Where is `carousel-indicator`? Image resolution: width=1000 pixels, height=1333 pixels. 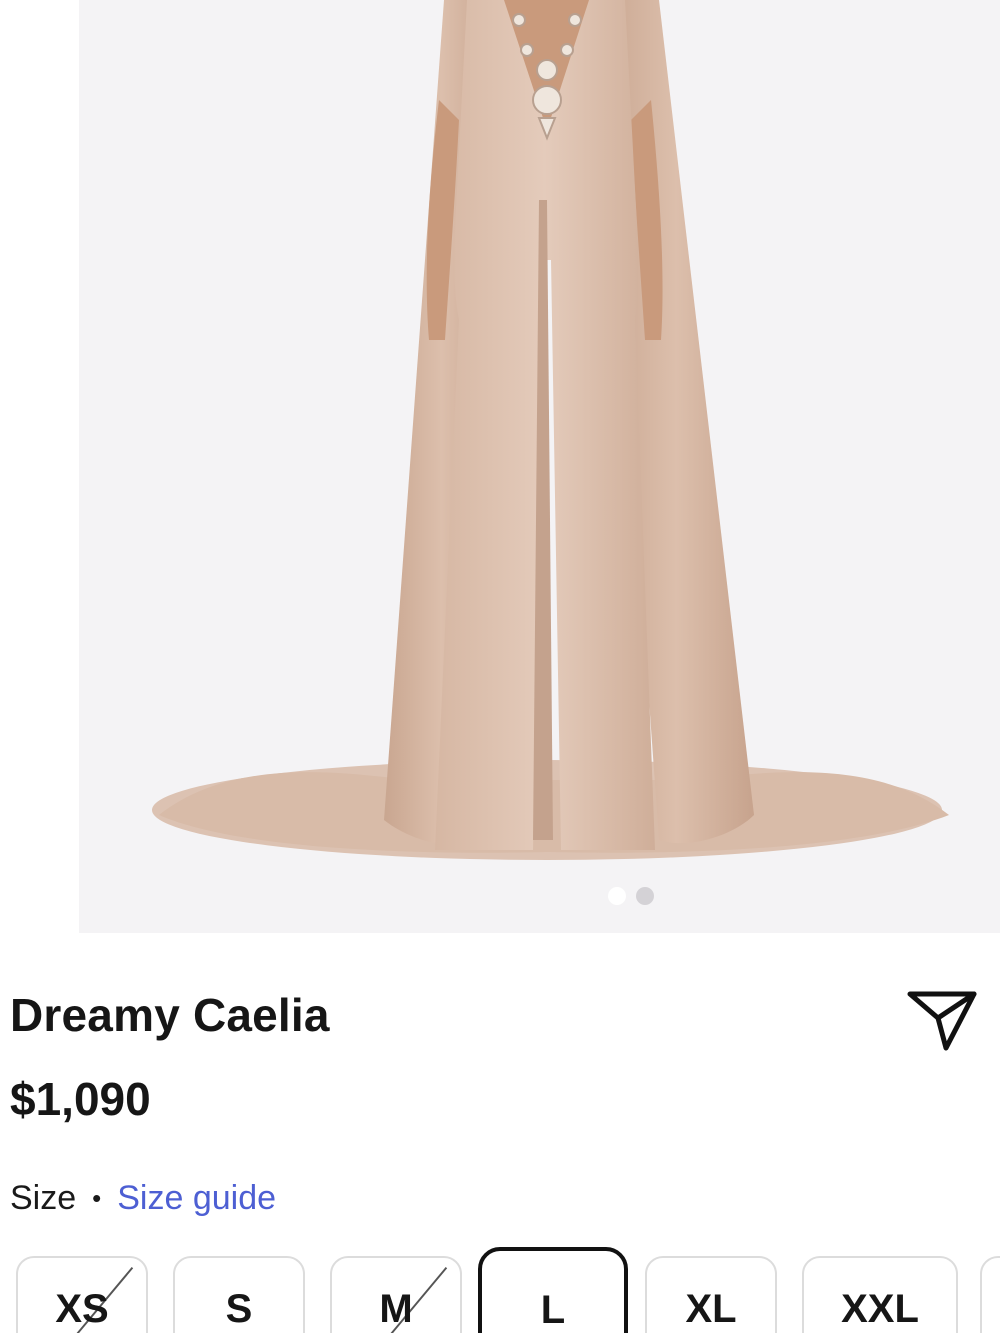 carousel-indicator is located at coordinates (631, 896).